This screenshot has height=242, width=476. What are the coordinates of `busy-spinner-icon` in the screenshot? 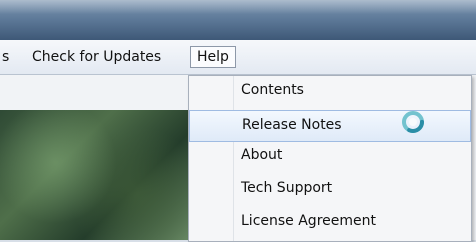 It's located at (413, 122).